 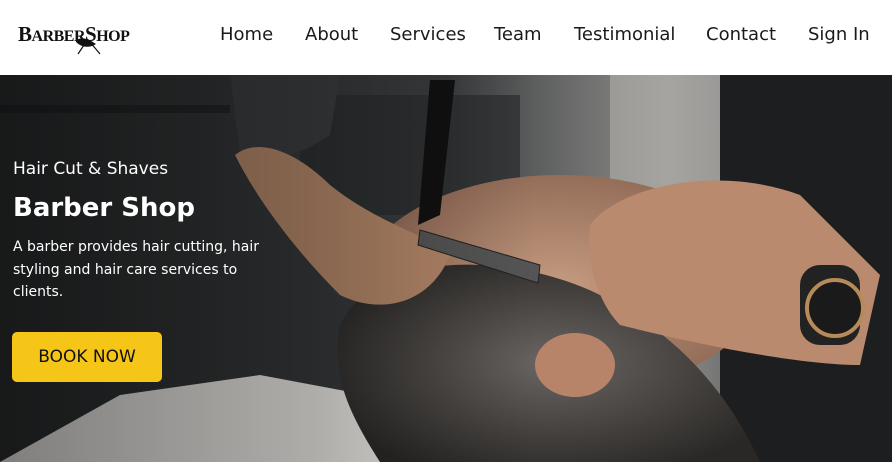 I want to click on book-now-button: BOOK NOW, so click(x=87, y=357).